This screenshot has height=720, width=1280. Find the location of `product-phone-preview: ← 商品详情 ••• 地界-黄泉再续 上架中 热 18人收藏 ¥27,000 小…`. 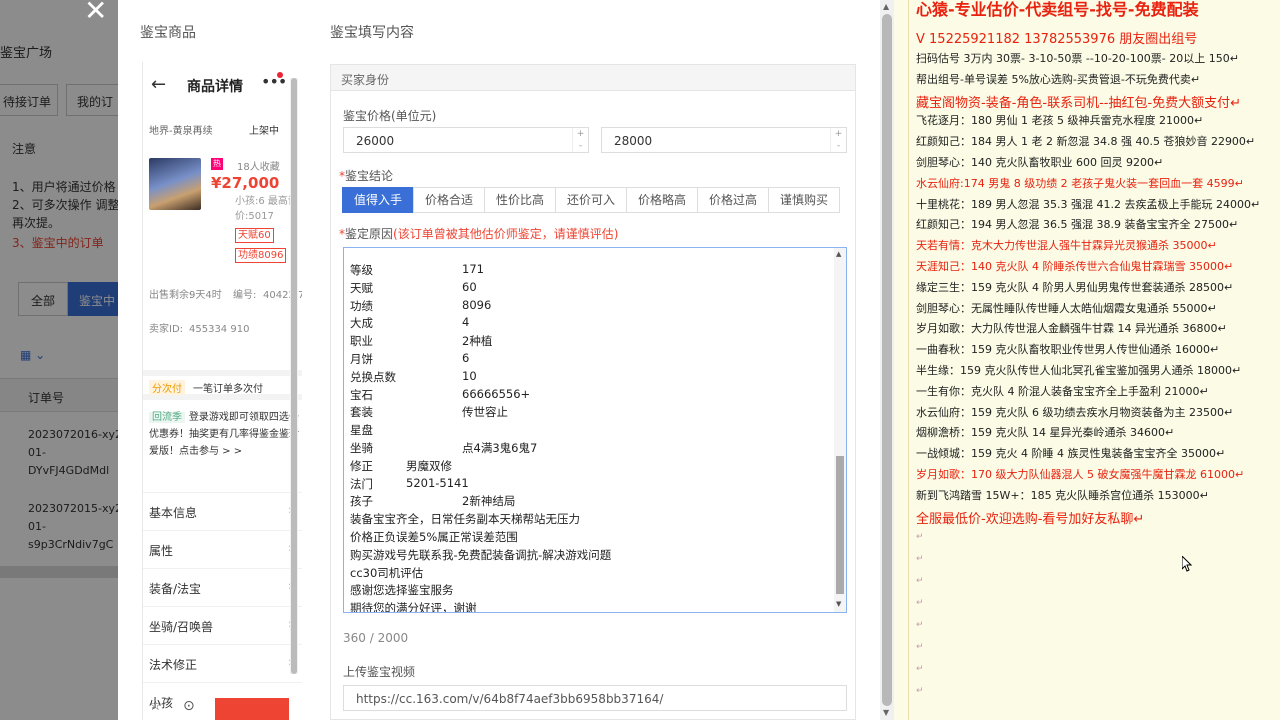

product-phone-preview: ← 商品详情 ••• 地界-黄泉再续 上架中 热 18人收藏 ¥27,000 小… is located at coordinates (222, 391).